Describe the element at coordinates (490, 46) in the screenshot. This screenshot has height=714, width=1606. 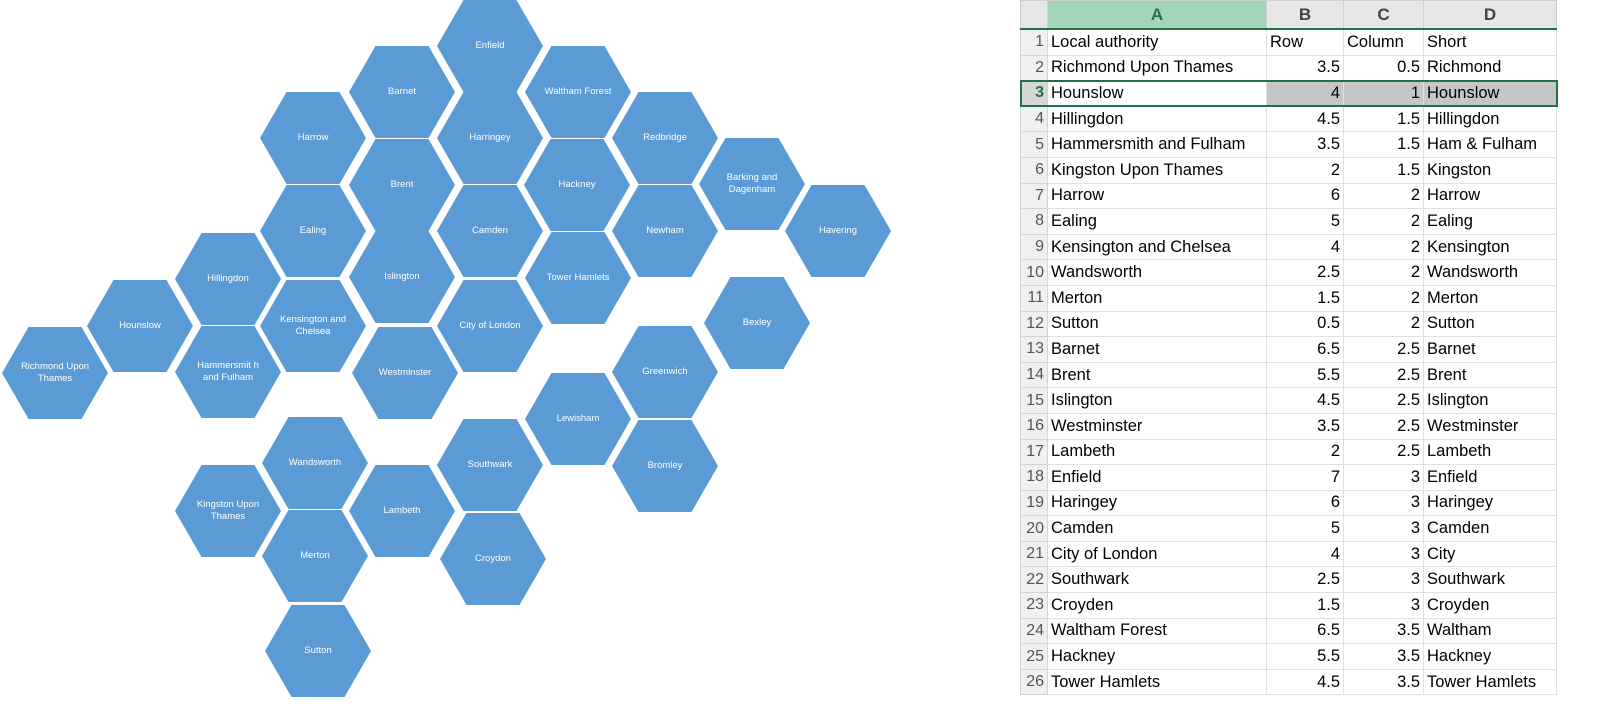
I see `hex-tile: Enfield` at that location.